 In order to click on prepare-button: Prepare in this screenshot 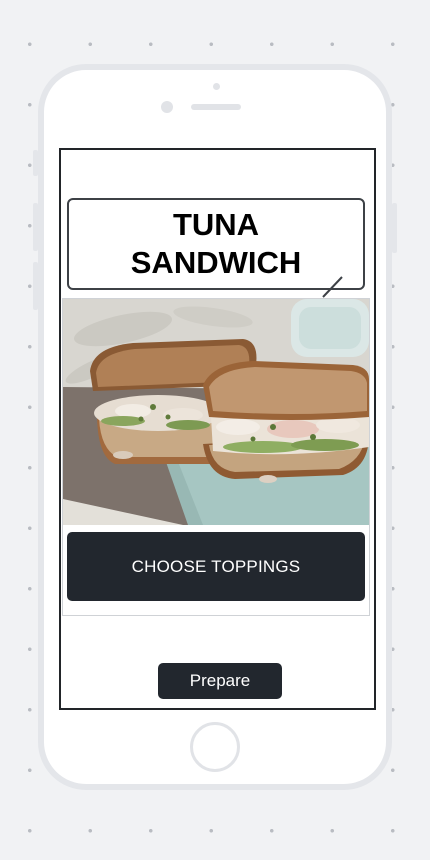, I will do `click(220, 681)`.